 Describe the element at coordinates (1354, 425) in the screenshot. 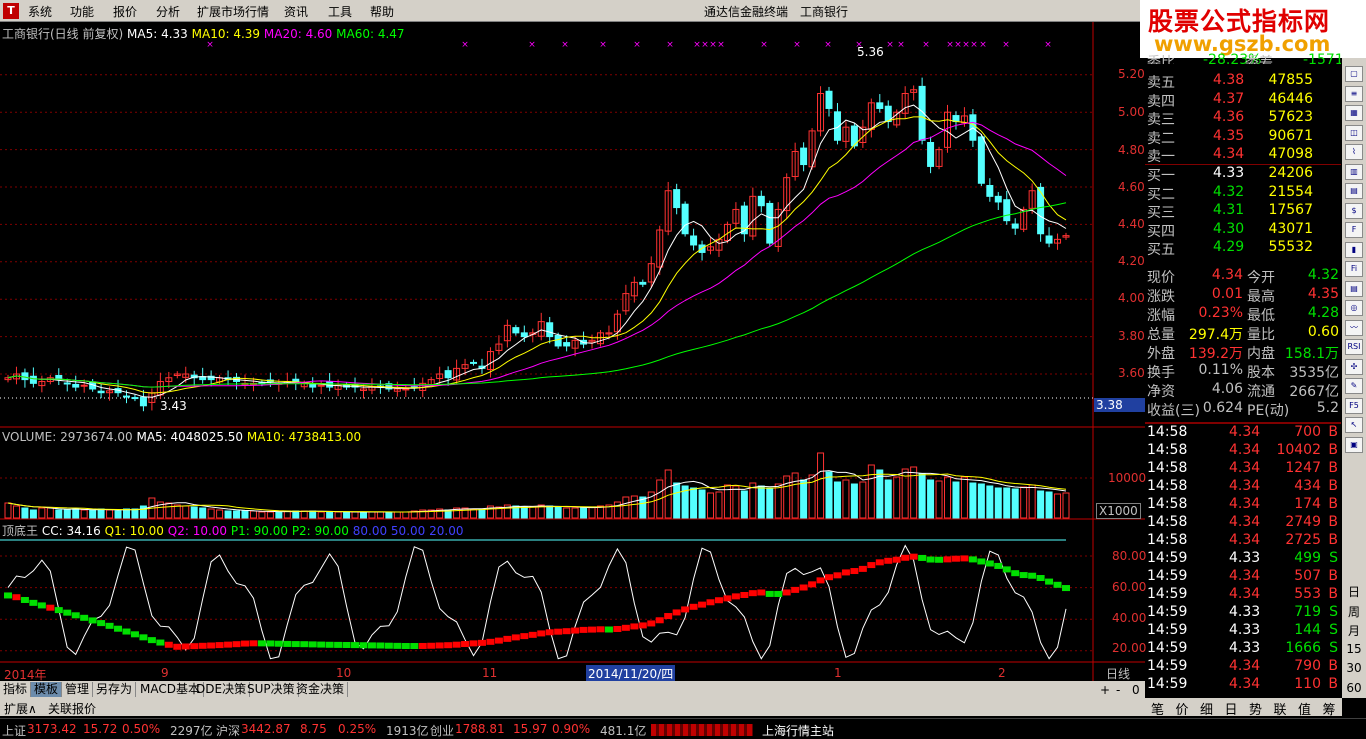

I see `cursor-icon: ↖` at that location.